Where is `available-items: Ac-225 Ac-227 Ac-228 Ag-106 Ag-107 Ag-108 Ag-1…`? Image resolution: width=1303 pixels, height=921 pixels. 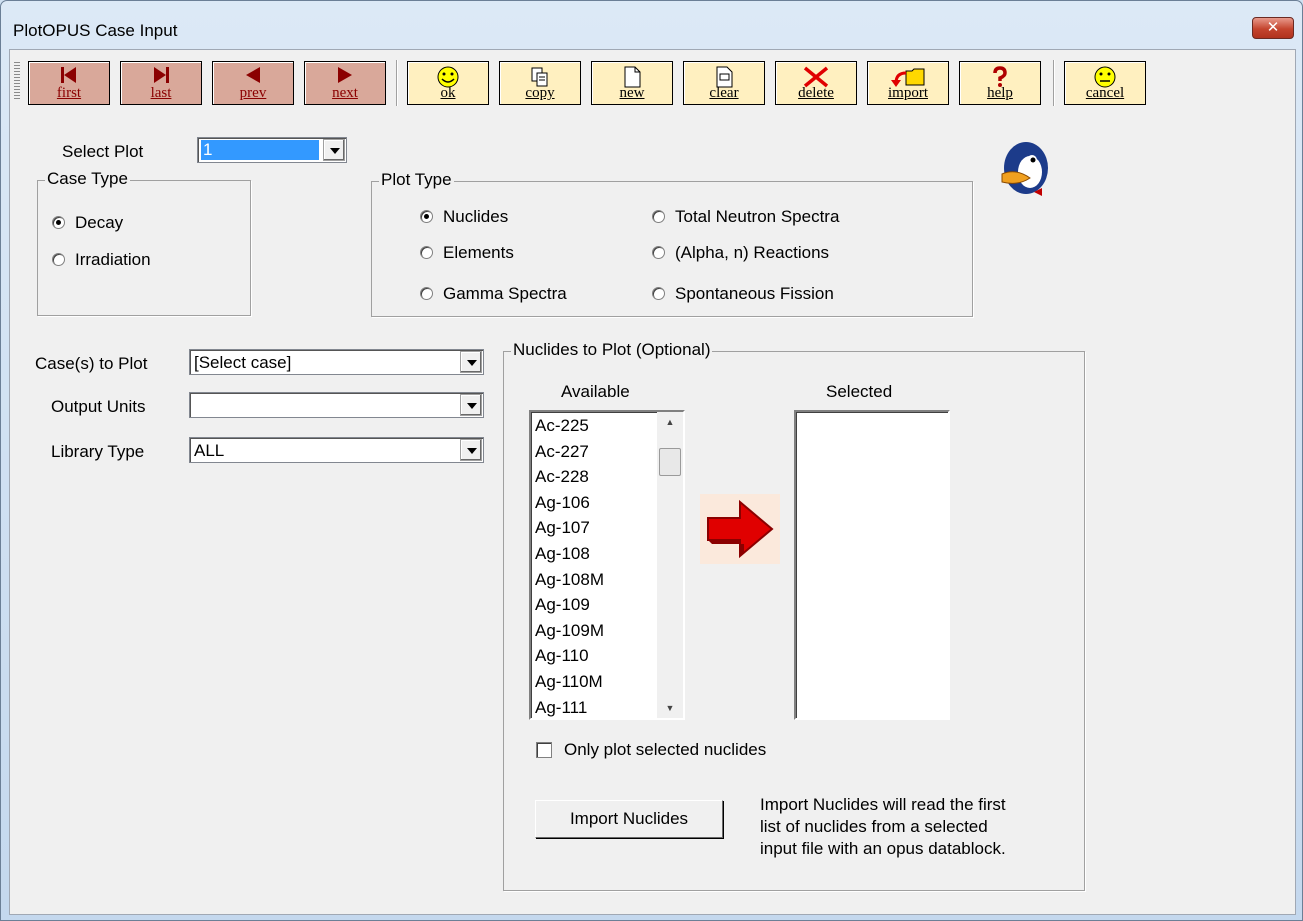
available-items: Ac-225 Ac-227 Ac-228 Ag-106 Ag-107 Ag-108 Ag-1… is located at coordinates (594, 565).